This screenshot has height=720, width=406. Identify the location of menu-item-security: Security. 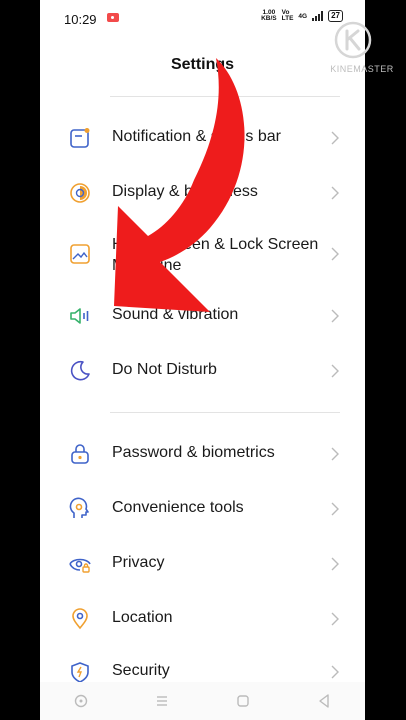
(202, 664).